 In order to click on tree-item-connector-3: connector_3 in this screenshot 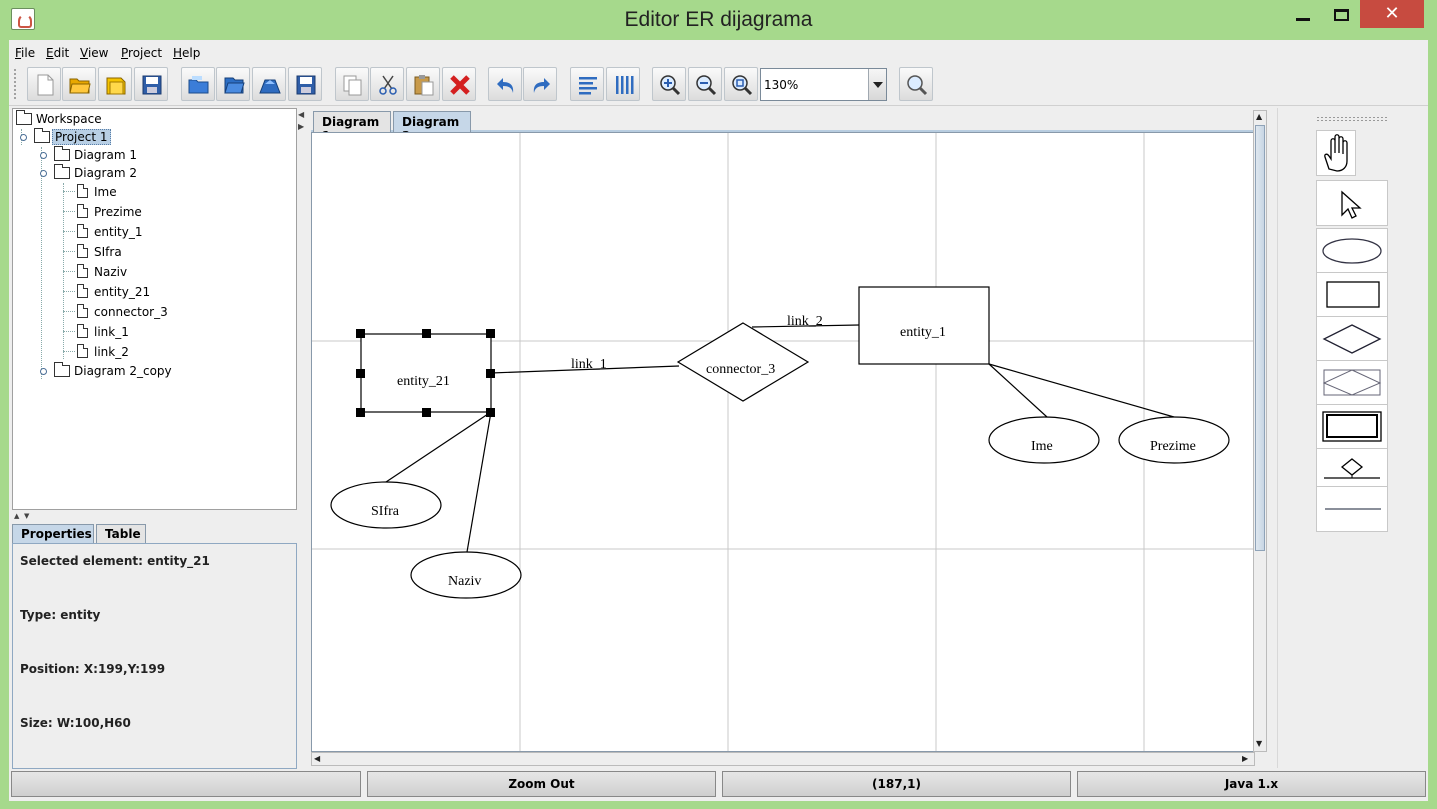, I will do `click(134, 312)`.